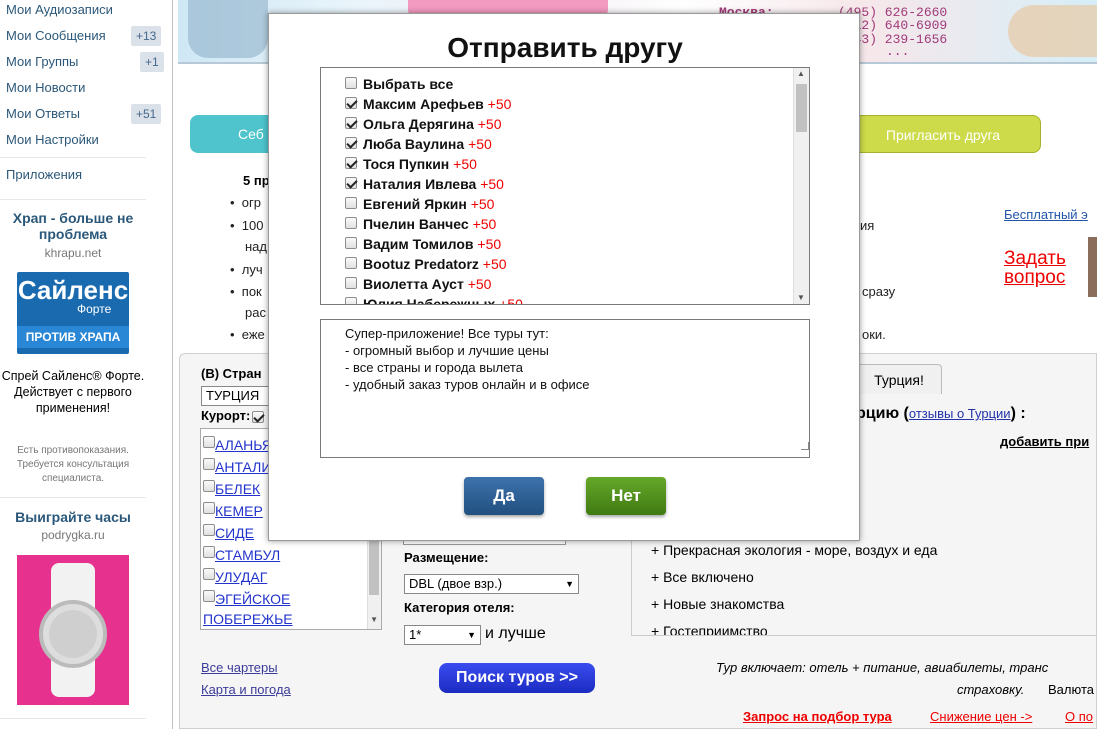 Image resolution: width=1097 pixels, height=729 pixels. Describe the element at coordinates (234, 533) in the screenshot. I see `resort-label: СИДЕ` at that location.